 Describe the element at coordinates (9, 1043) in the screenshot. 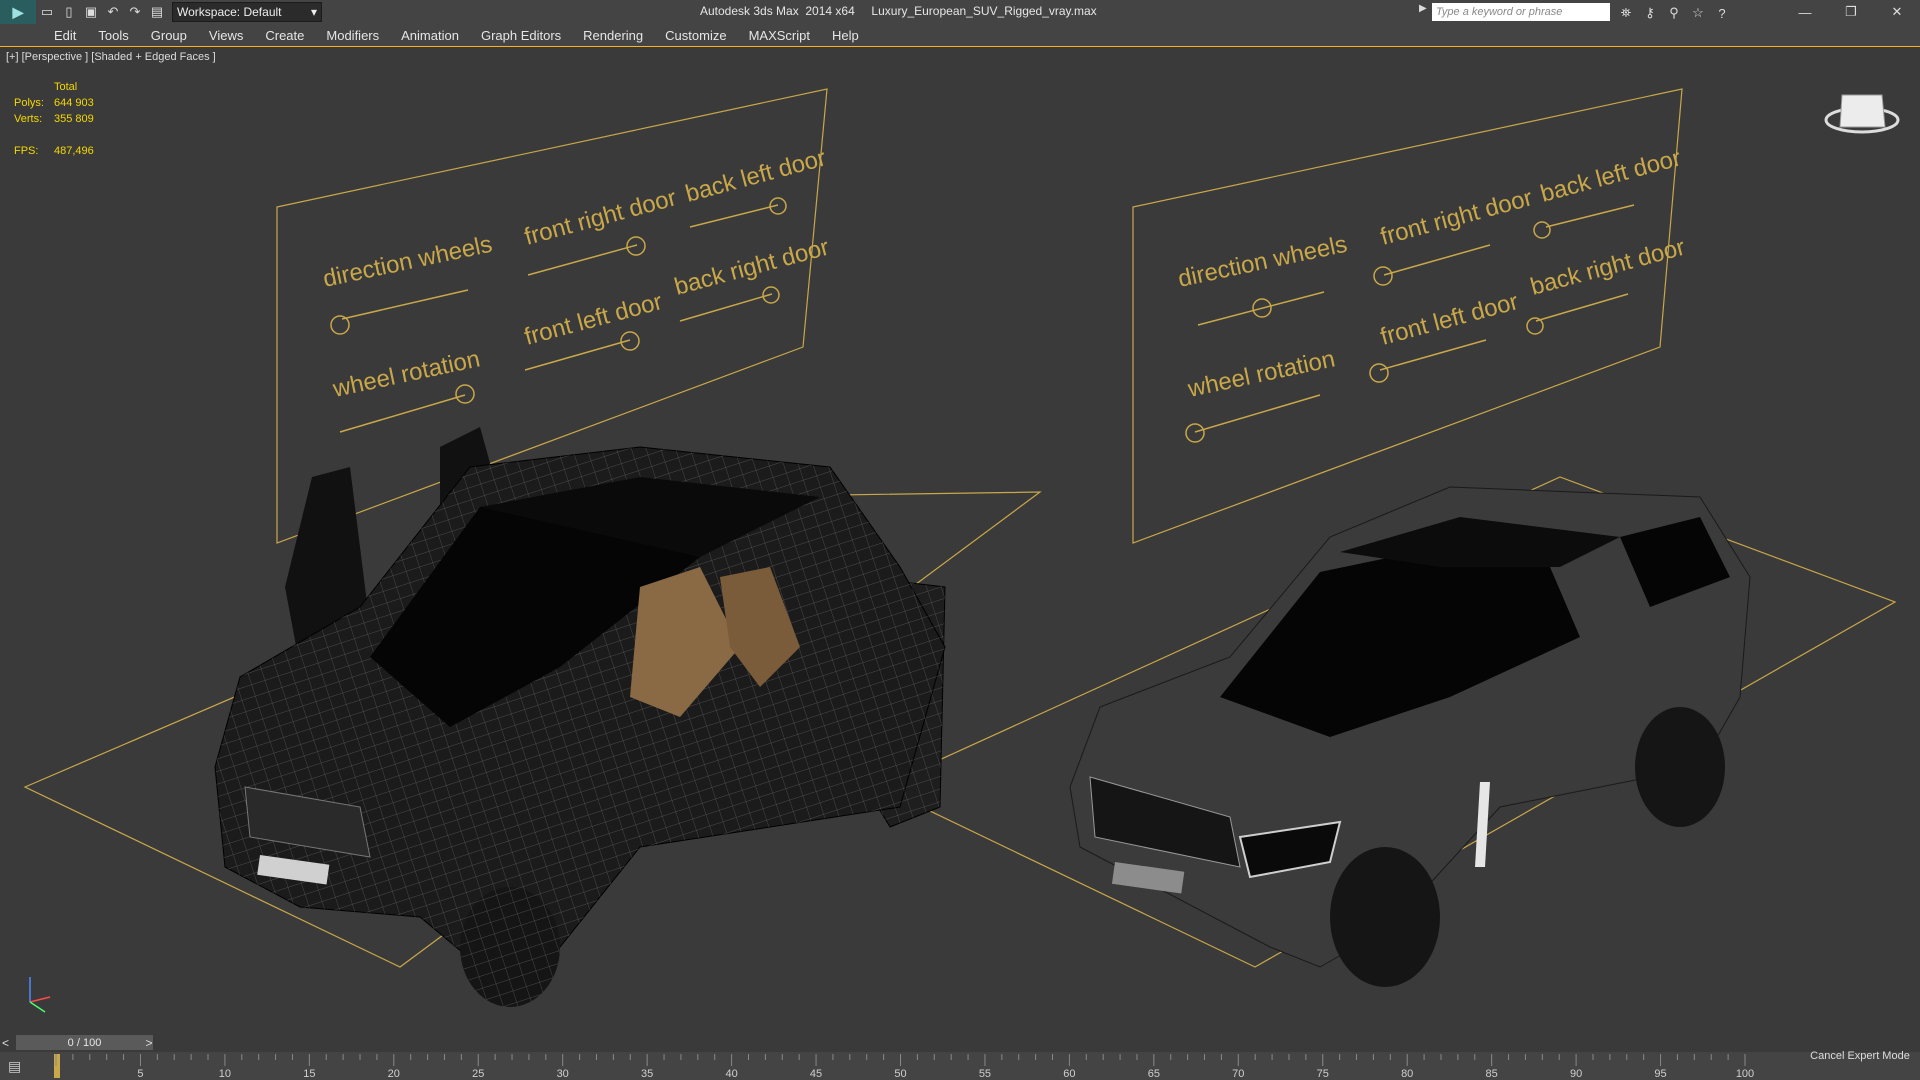

I see `chevron-left-icon: <` at that location.